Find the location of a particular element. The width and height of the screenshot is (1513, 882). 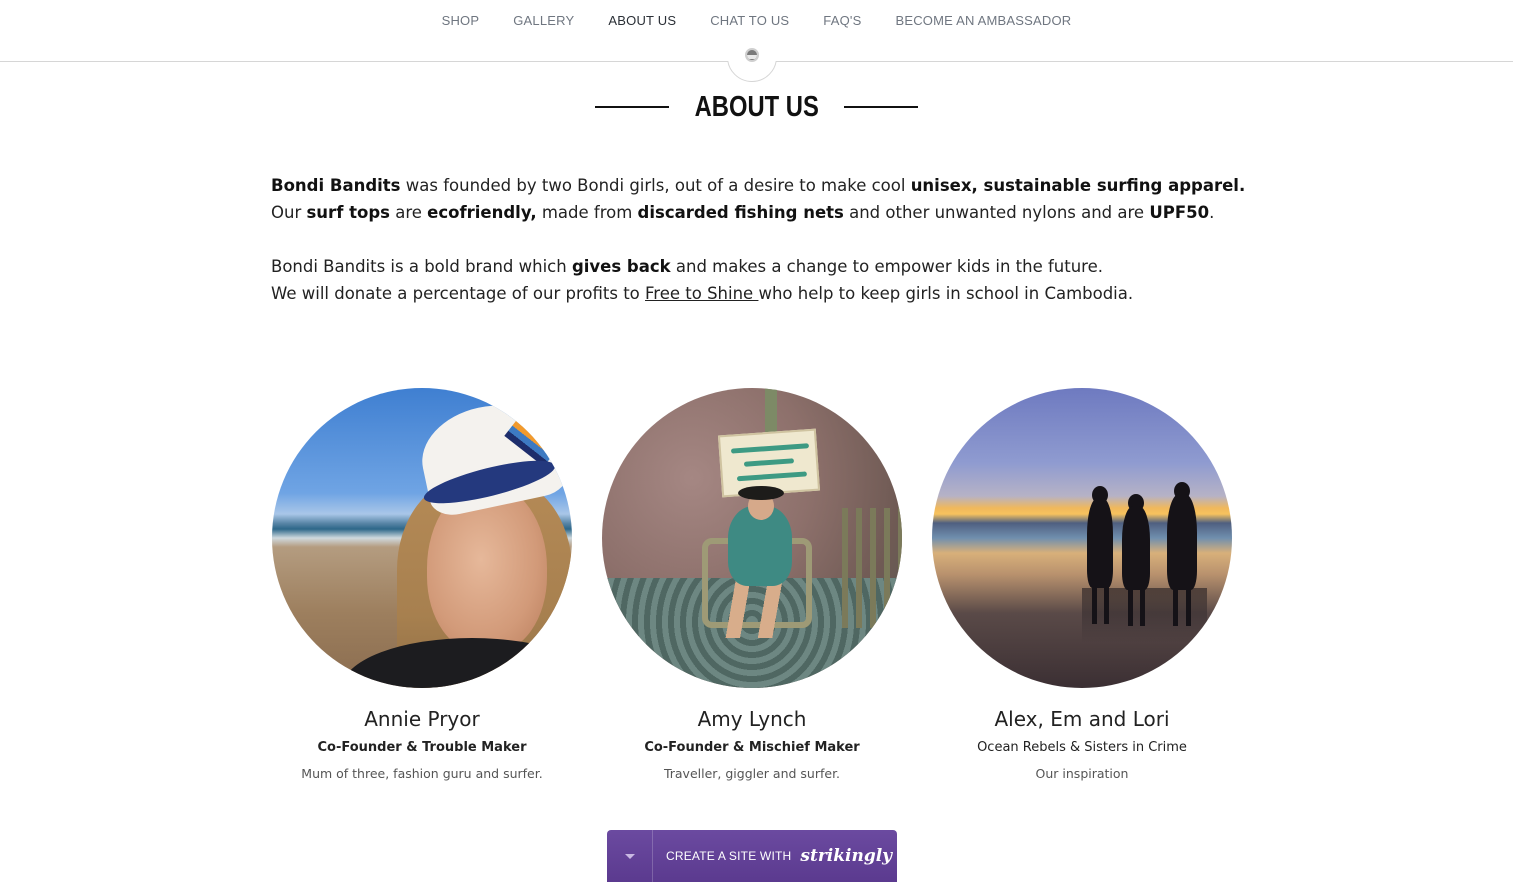

amy-photo is located at coordinates (752, 538).